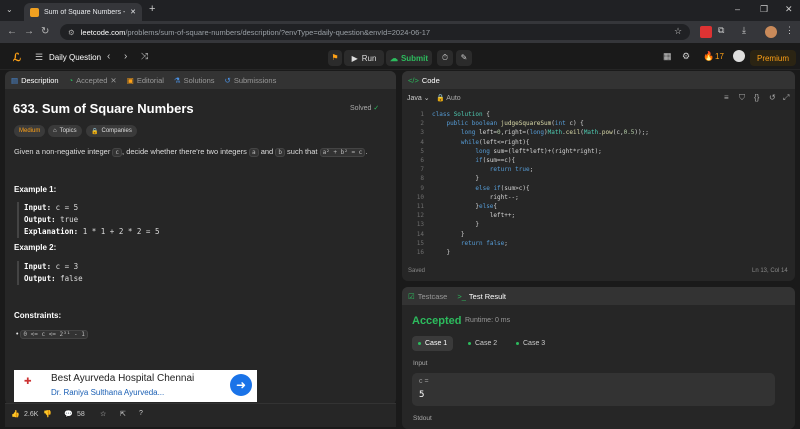 This screenshot has height=429, width=800. What do you see at coordinates (739, 56) in the screenshot?
I see `user-avatar` at bounding box center [739, 56].